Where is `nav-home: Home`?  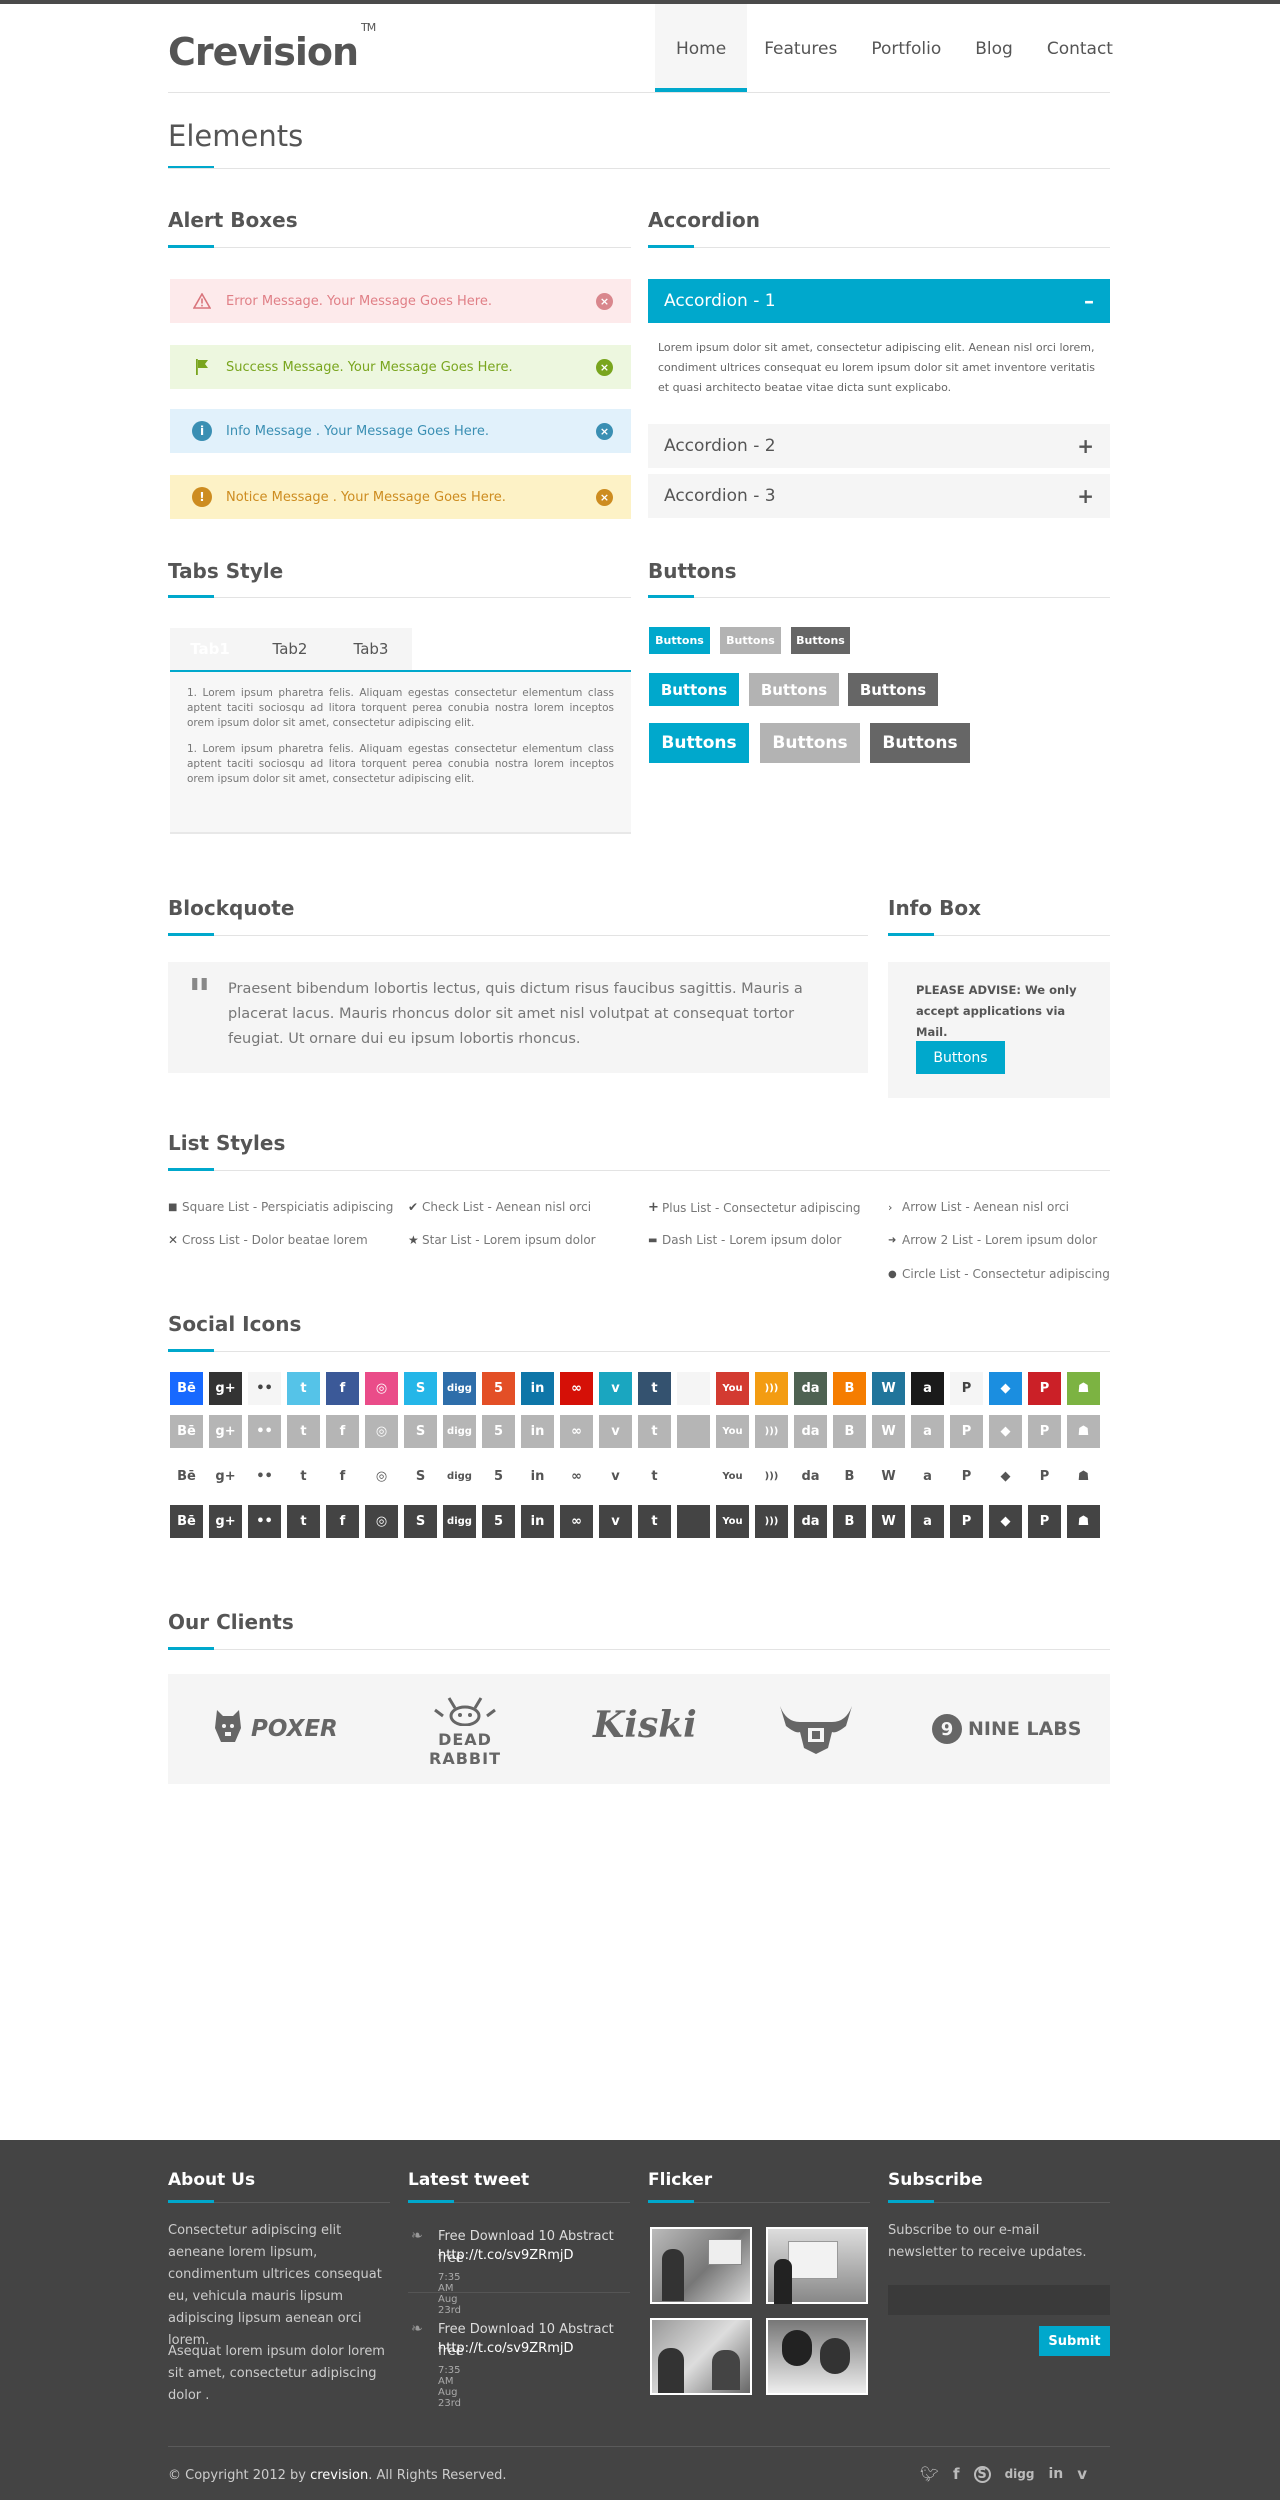
nav-home: Home is located at coordinates (701, 48).